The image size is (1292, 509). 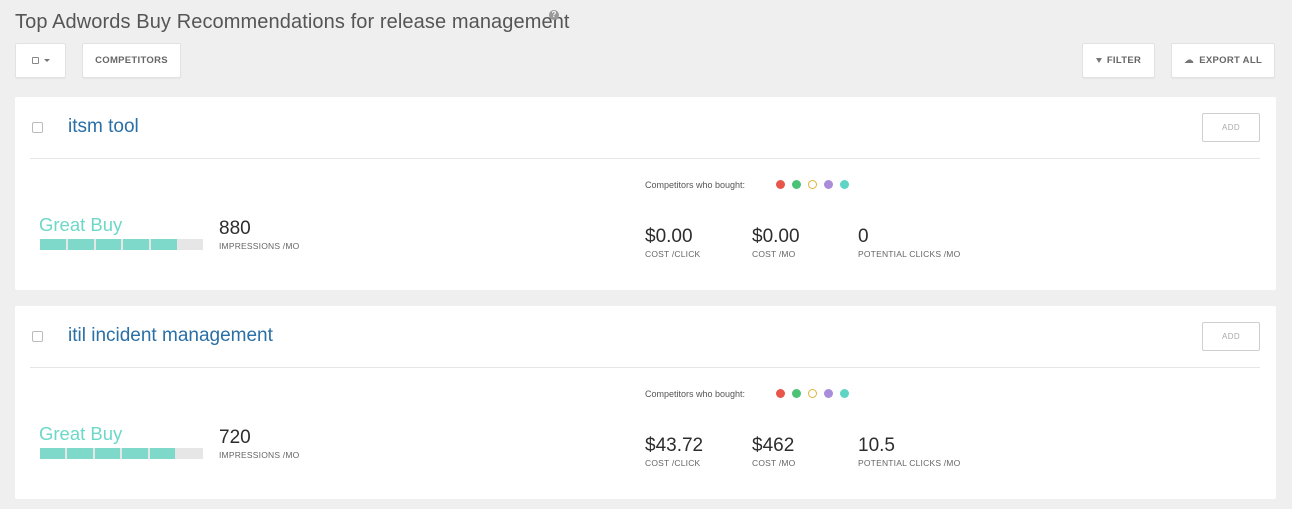 I want to click on filter-icon, so click(x=1098, y=60).